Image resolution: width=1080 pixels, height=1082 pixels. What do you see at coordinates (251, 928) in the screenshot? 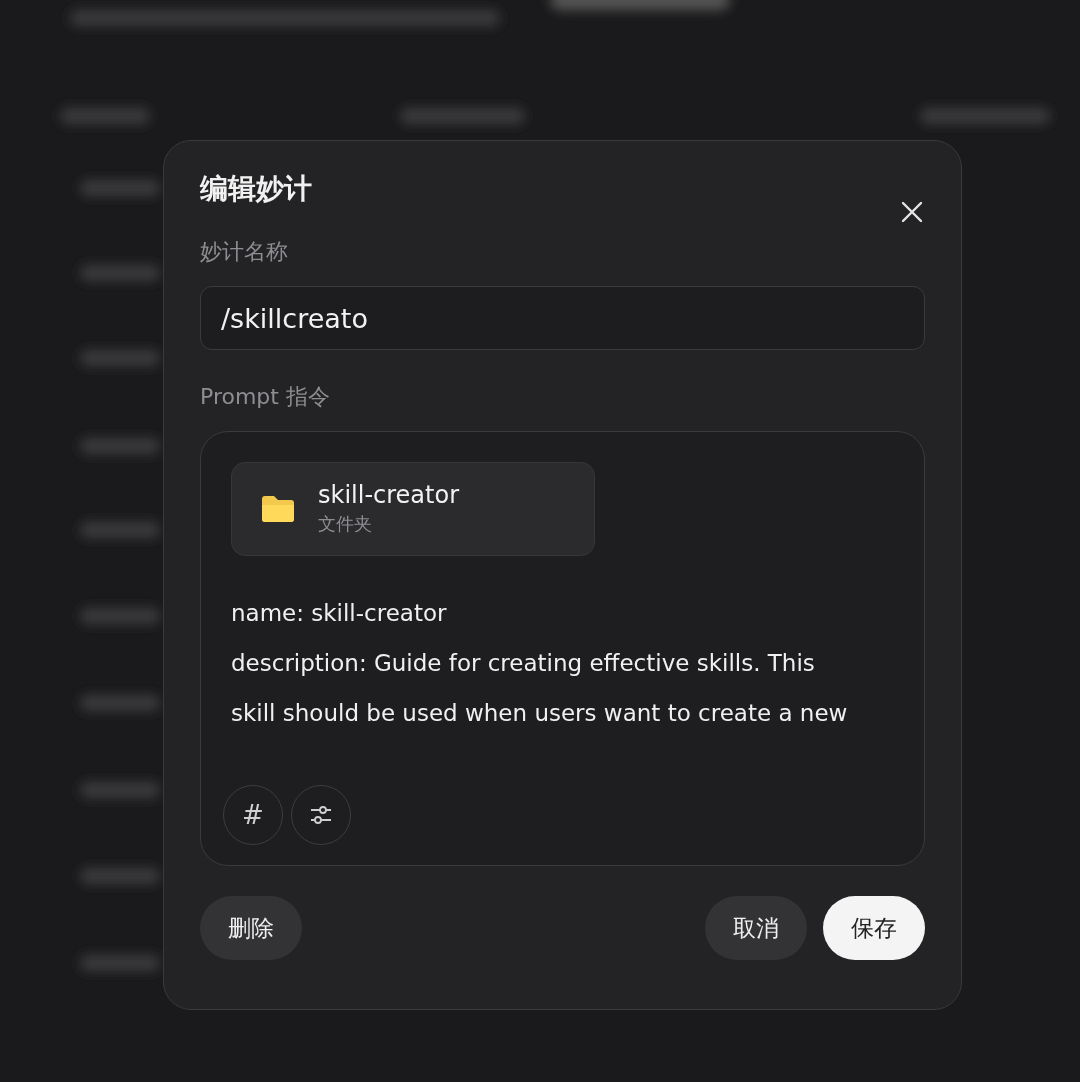
I see `action-button: 删除` at bounding box center [251, 928].